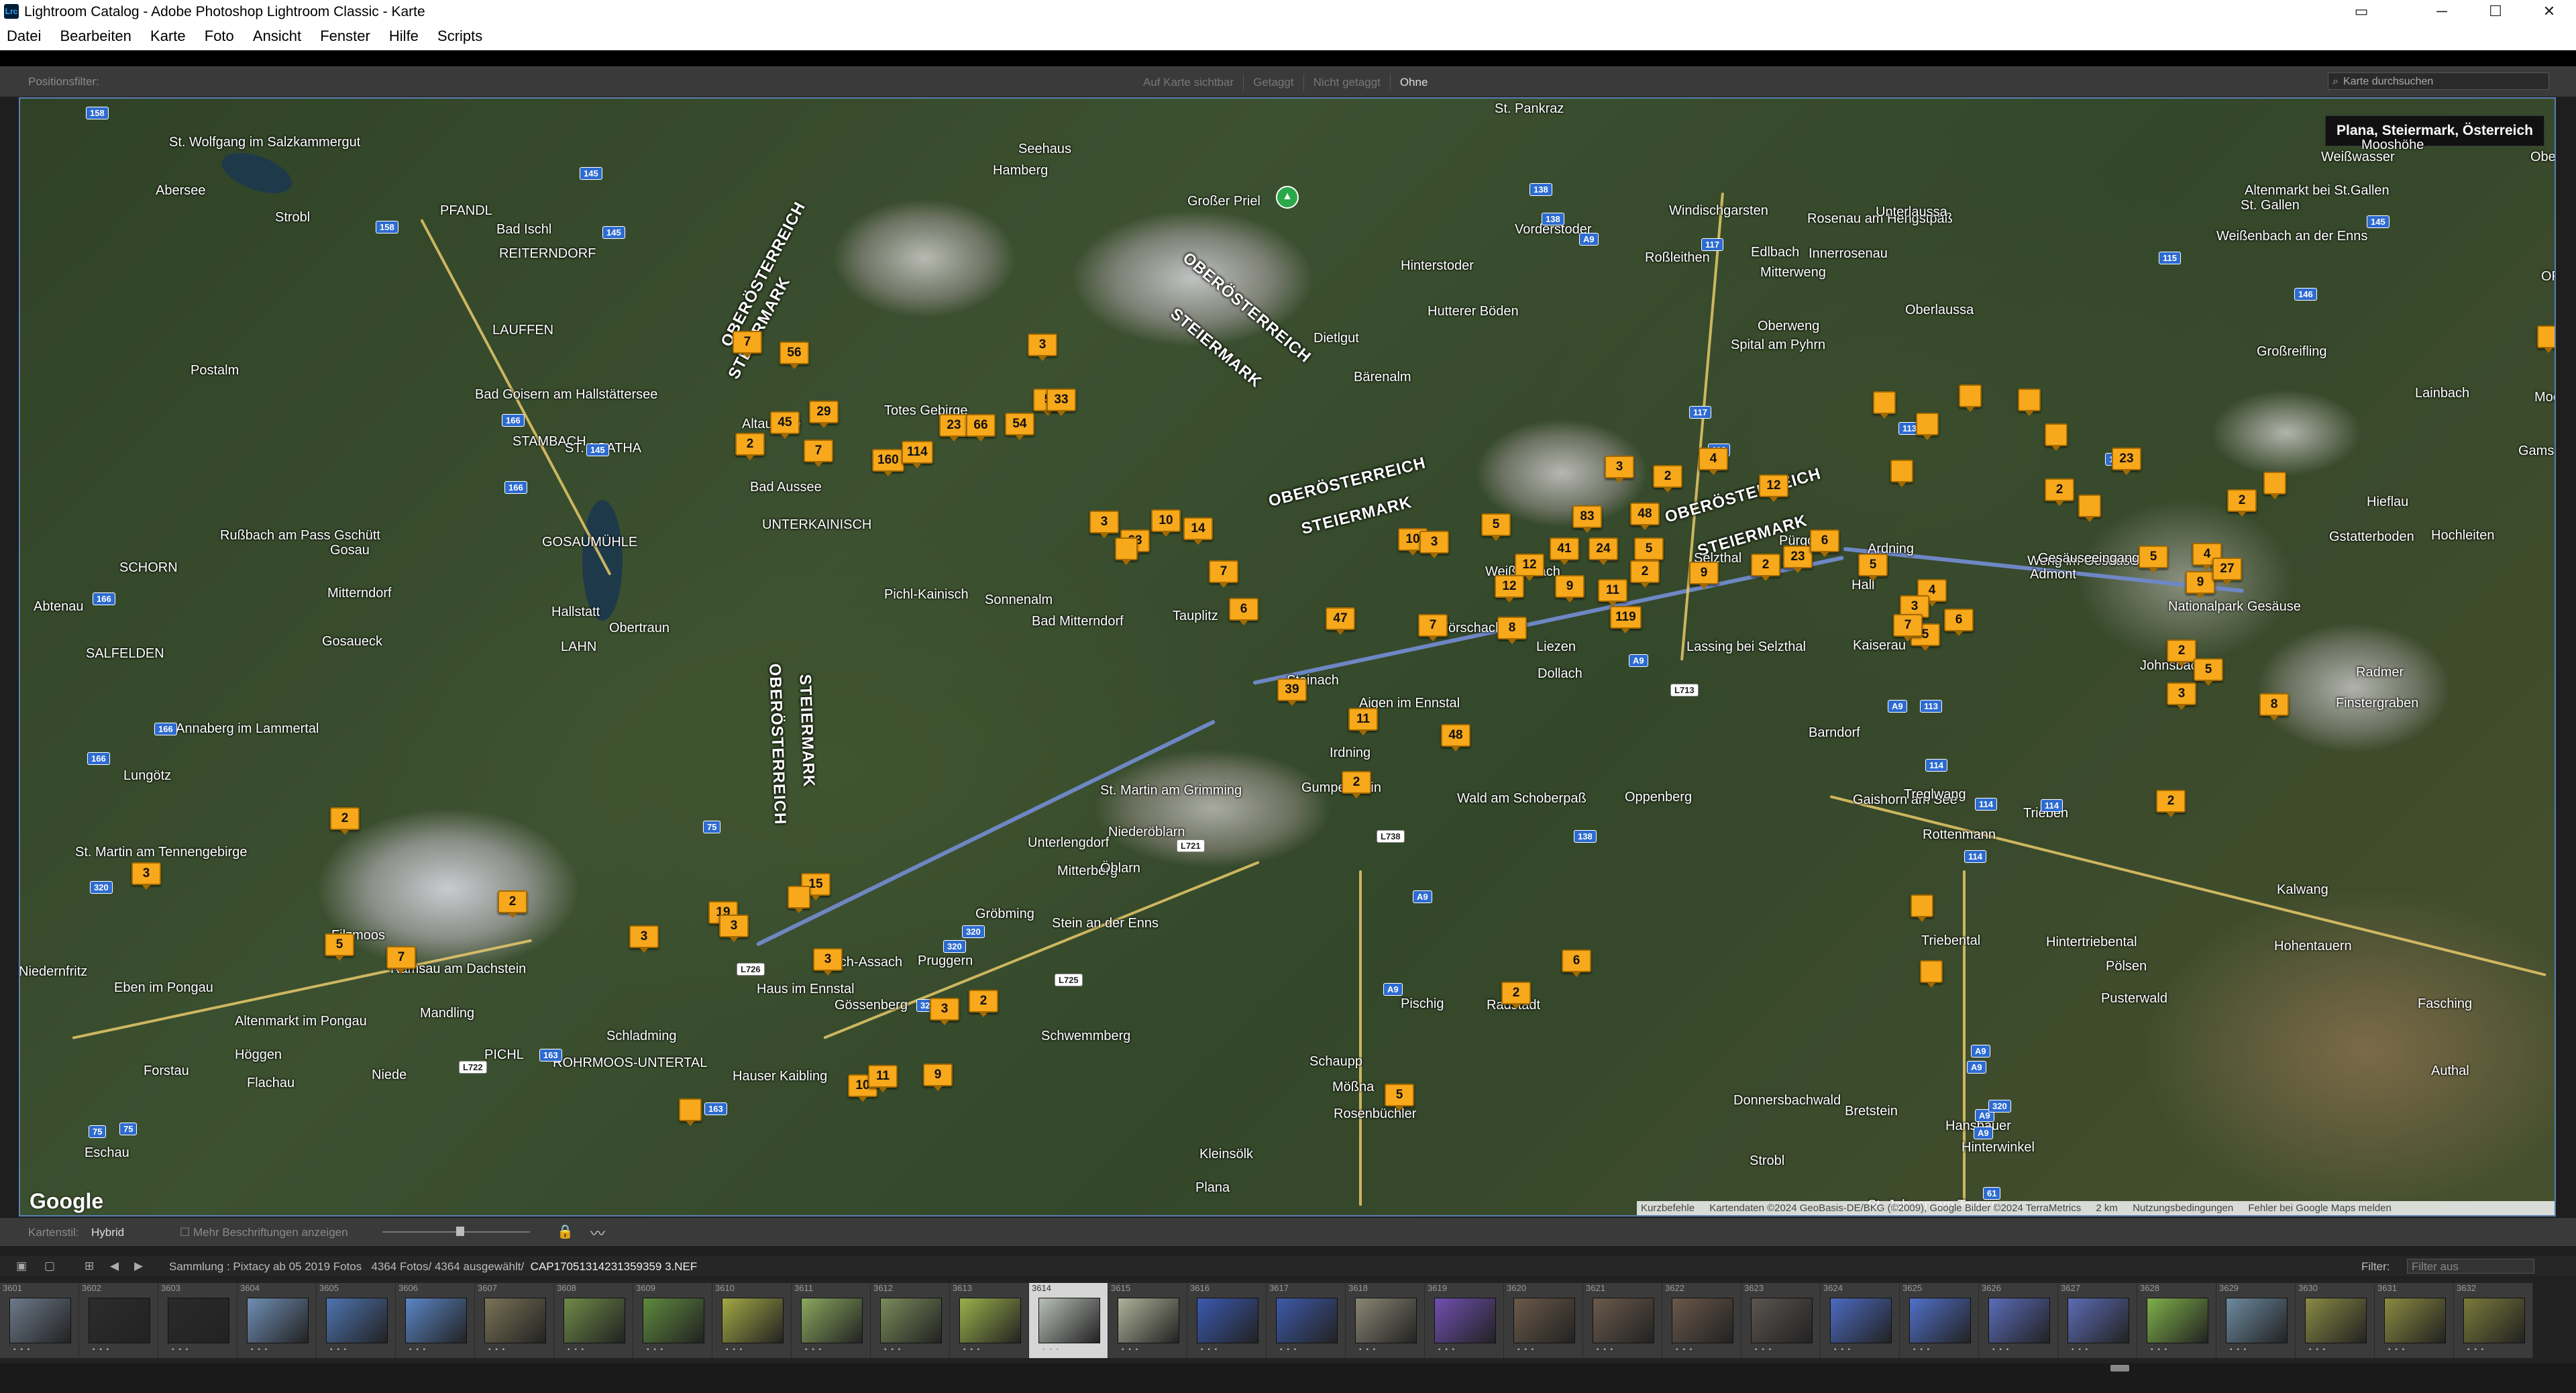 The height and width of the screenshot is (1393, 2576). Describe the element at coordinates (219, 36) in the screenshot. I see `menu-foto: Foto` at that location.